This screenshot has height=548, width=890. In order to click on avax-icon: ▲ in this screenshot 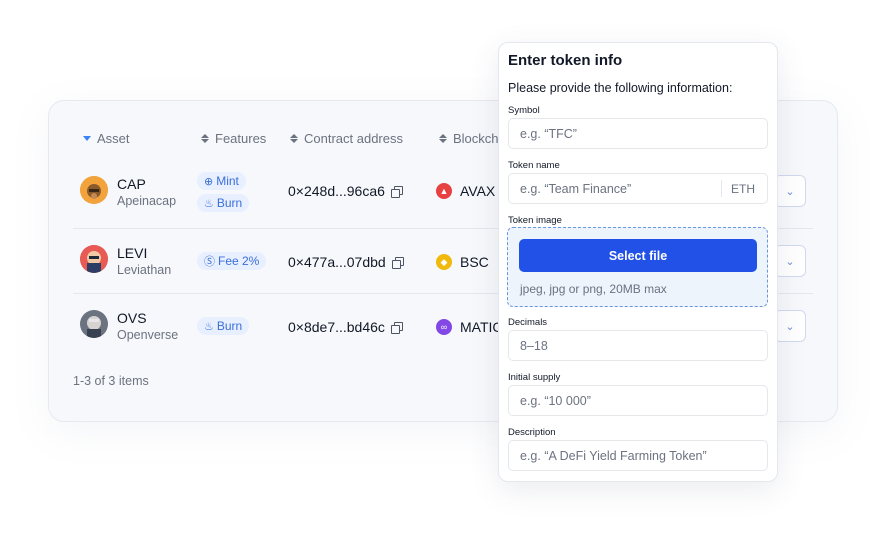, I will do `click(444, 191)`.